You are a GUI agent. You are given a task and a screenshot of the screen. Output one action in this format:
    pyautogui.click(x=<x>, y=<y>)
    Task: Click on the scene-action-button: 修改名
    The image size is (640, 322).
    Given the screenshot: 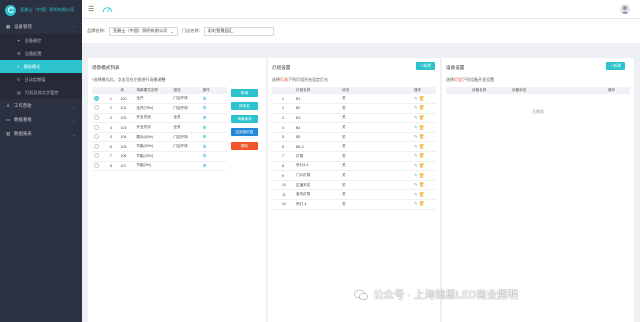 What is the action you would take?
    pyautogui.click(x=244, y=106)
    